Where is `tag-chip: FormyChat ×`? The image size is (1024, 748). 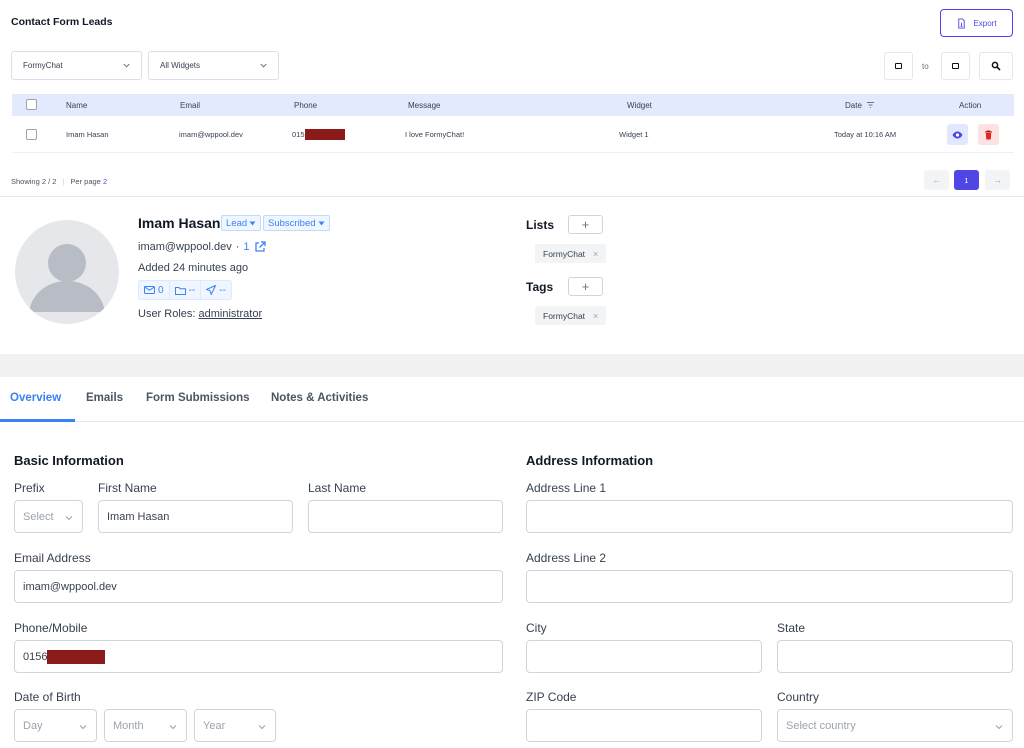
tag-chip: FormyChat × is located at coordinates (571, 315).